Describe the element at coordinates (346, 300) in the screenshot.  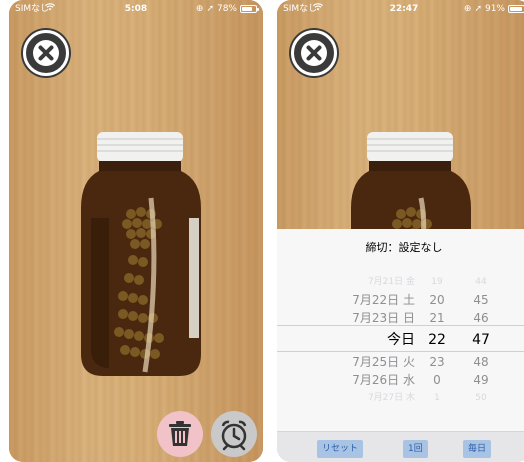
I see `picker-date-row: 7月22日 土` at that location.